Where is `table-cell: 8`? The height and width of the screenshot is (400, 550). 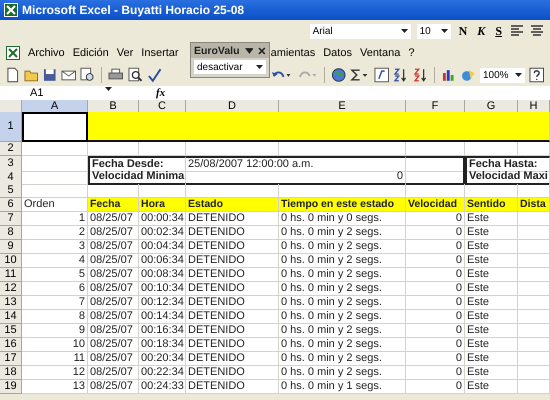 table-cell: 8 is located at coordinates (55, 317).